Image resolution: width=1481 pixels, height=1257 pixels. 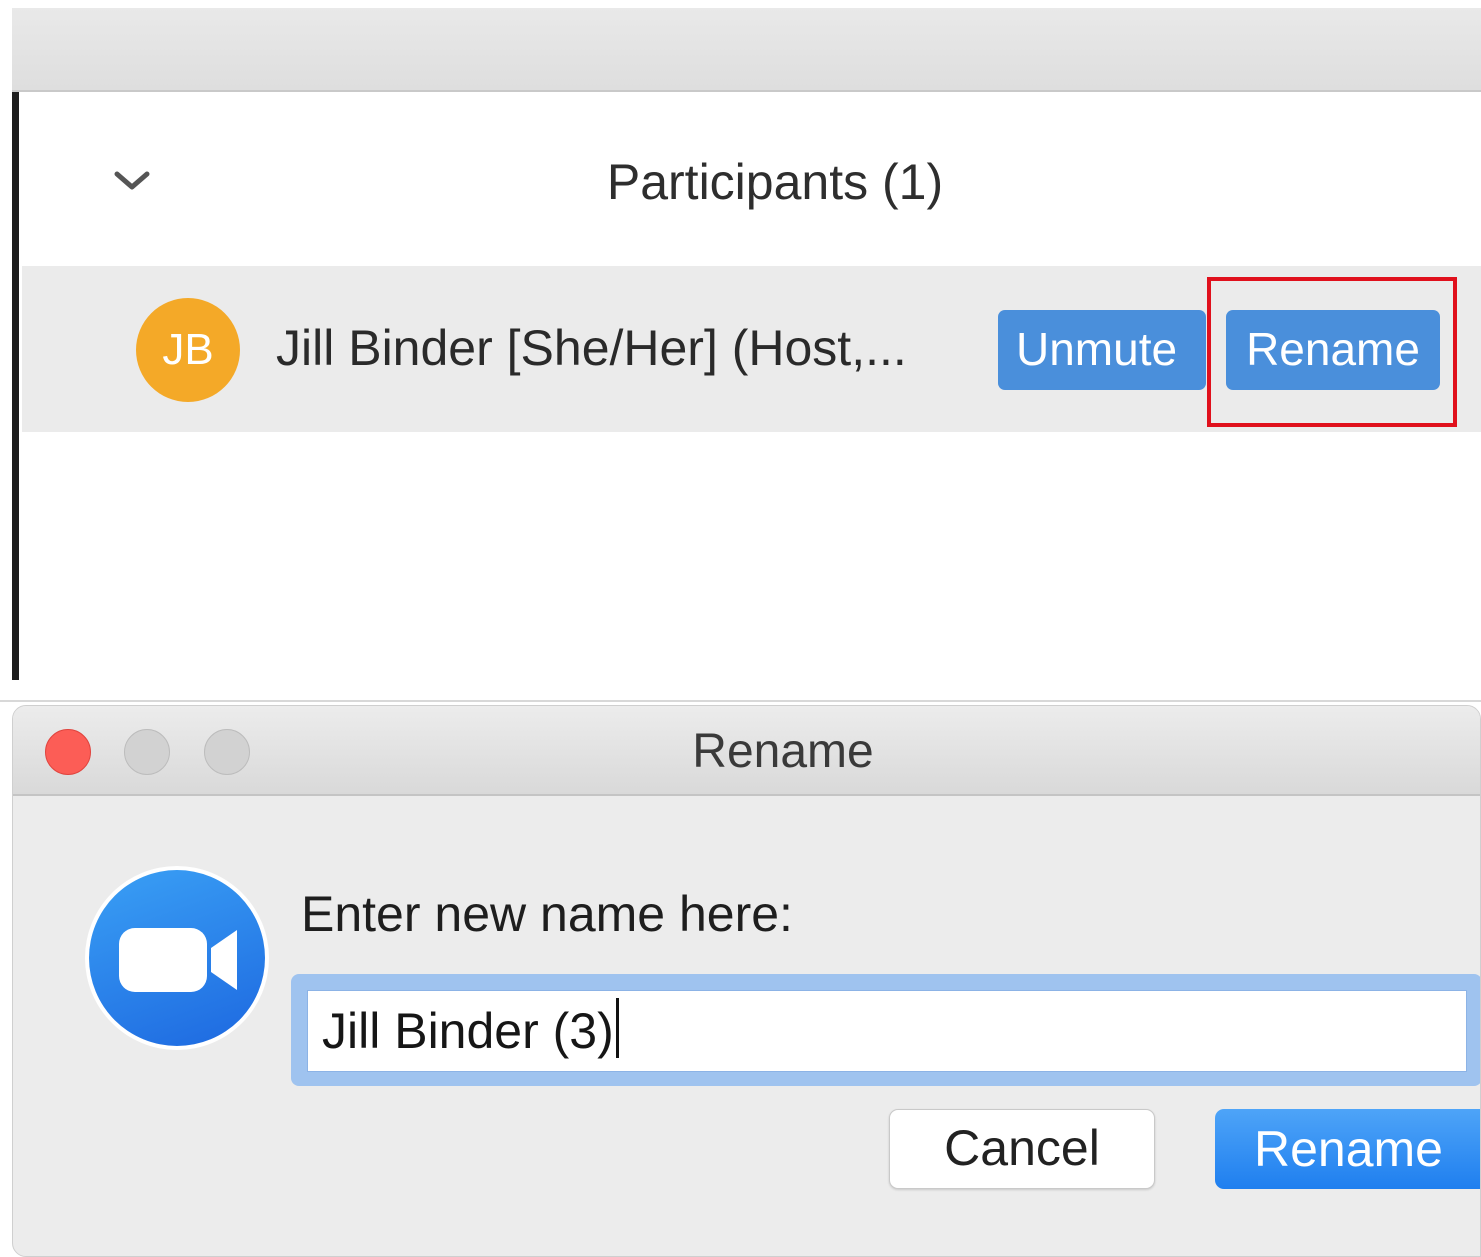 I want to click on rename-confirm-button: Rename, so click(x=1347, y=1149).